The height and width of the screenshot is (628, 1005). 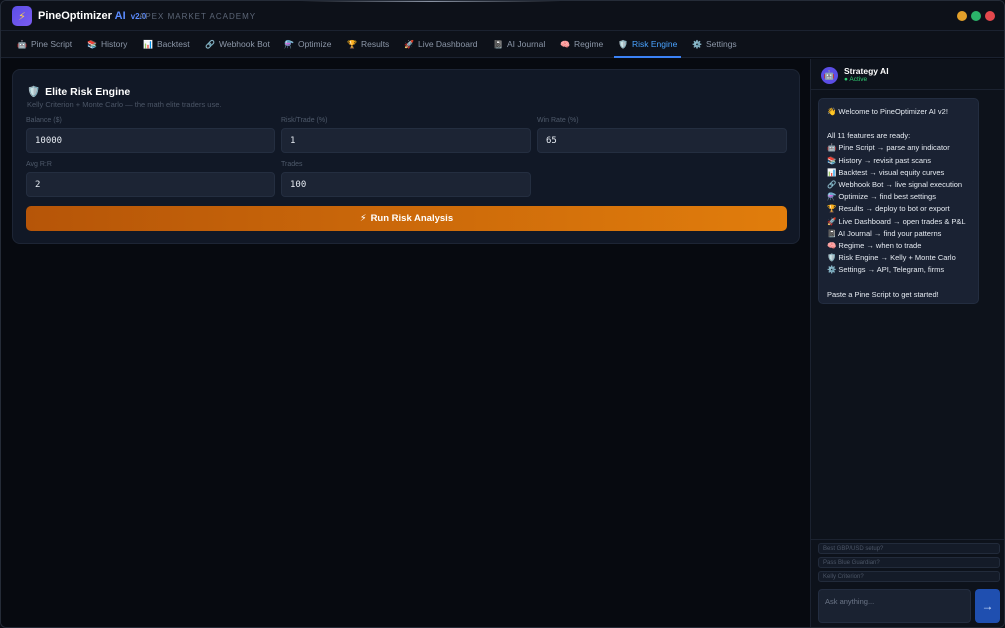 What do you see at coordinates (22, 16) in the screenshot?
I see `logo-icon: ⚡` at bounding box center [22, 16].